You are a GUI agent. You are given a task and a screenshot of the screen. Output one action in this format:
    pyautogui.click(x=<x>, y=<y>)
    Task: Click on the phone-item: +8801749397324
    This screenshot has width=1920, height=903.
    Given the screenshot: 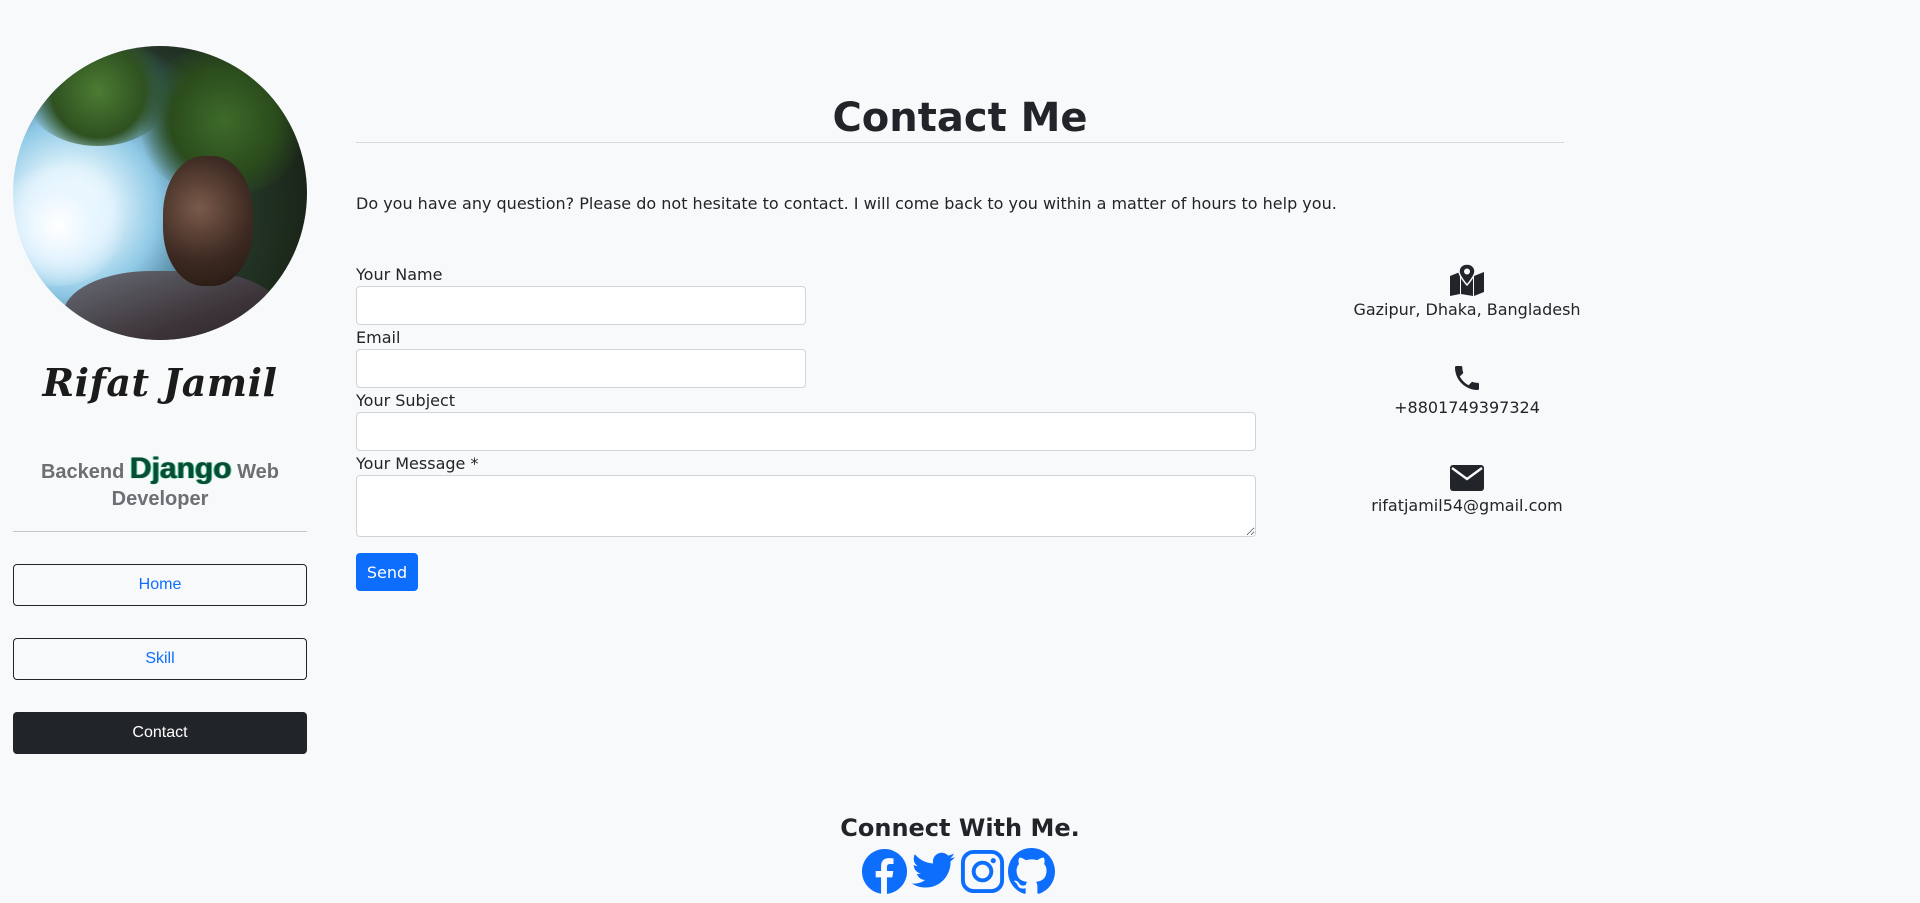 What is the action you would take?
    pyautogui.click(x=1467, y=411)
    